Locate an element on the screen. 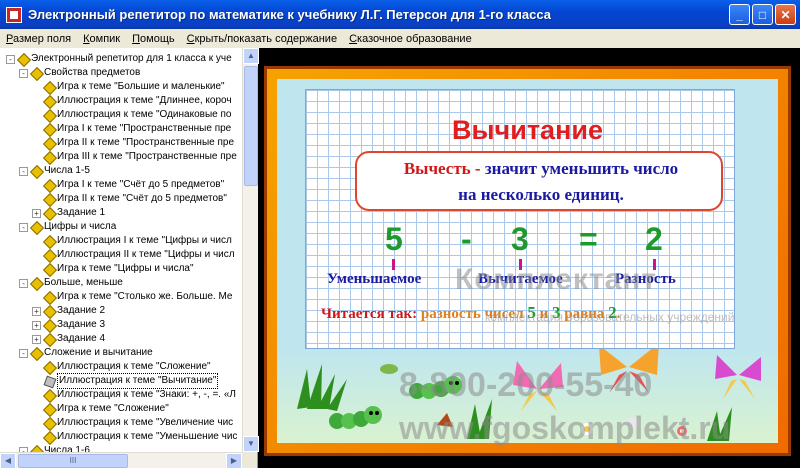 The width and height of the screenshot is (800, 468). tree-item-label: Иллюстрация к теме "Сложение" is located at coordinates (134, 366).